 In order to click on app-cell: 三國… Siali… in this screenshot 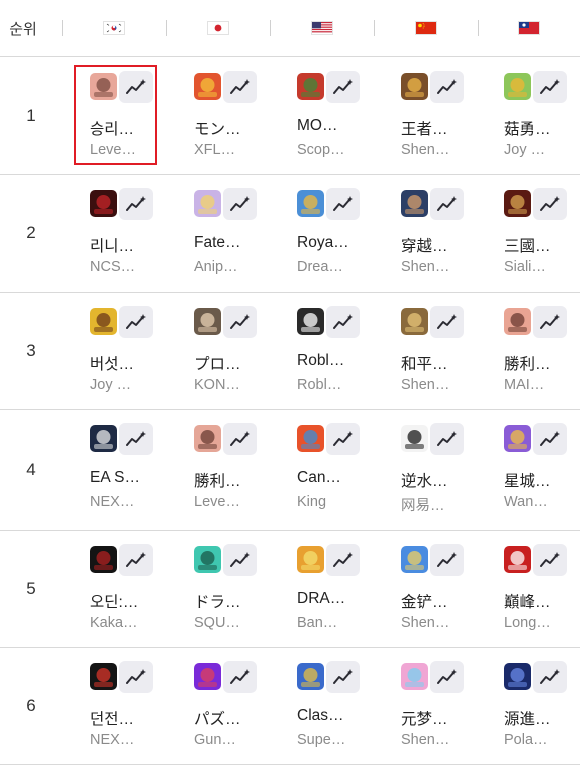, I will do `click(542, 234)`.